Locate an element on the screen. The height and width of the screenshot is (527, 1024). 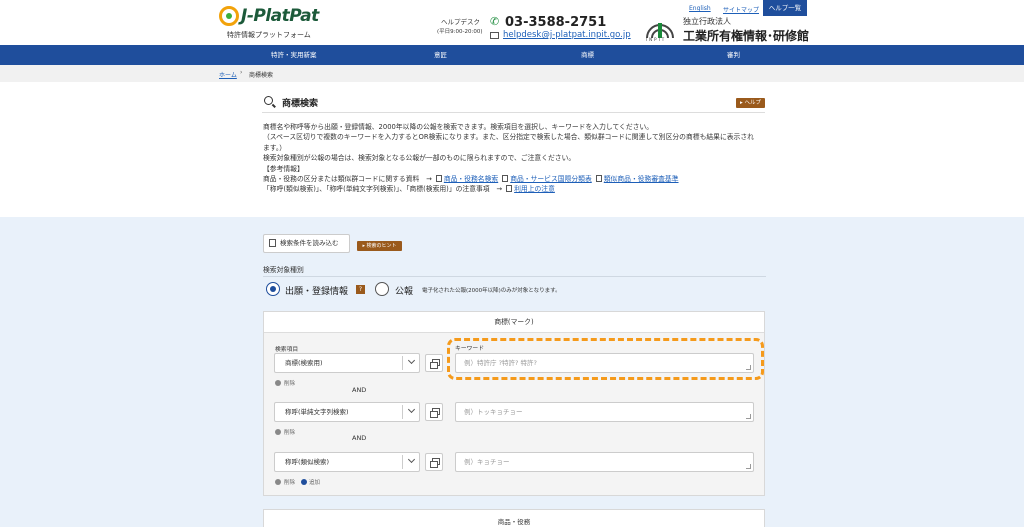
org-name: 工業所有権情報･研修館 is located at coordinates (746, 36).